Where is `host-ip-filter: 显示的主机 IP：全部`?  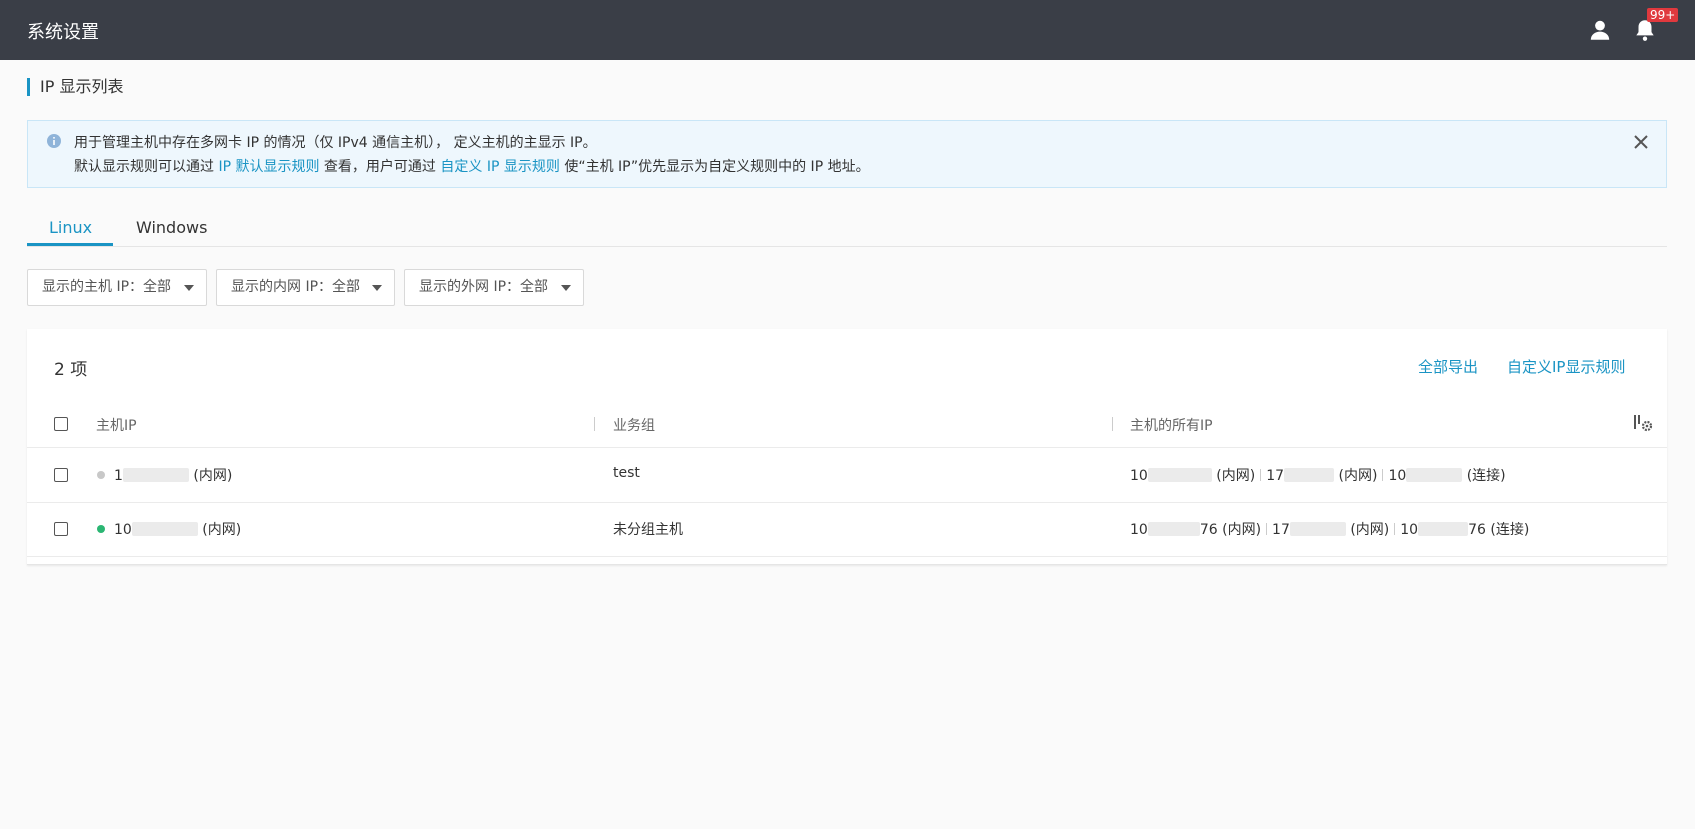 host-ip-filter: 显示的主机 IP：全部 is located at coordinates (117, 287).